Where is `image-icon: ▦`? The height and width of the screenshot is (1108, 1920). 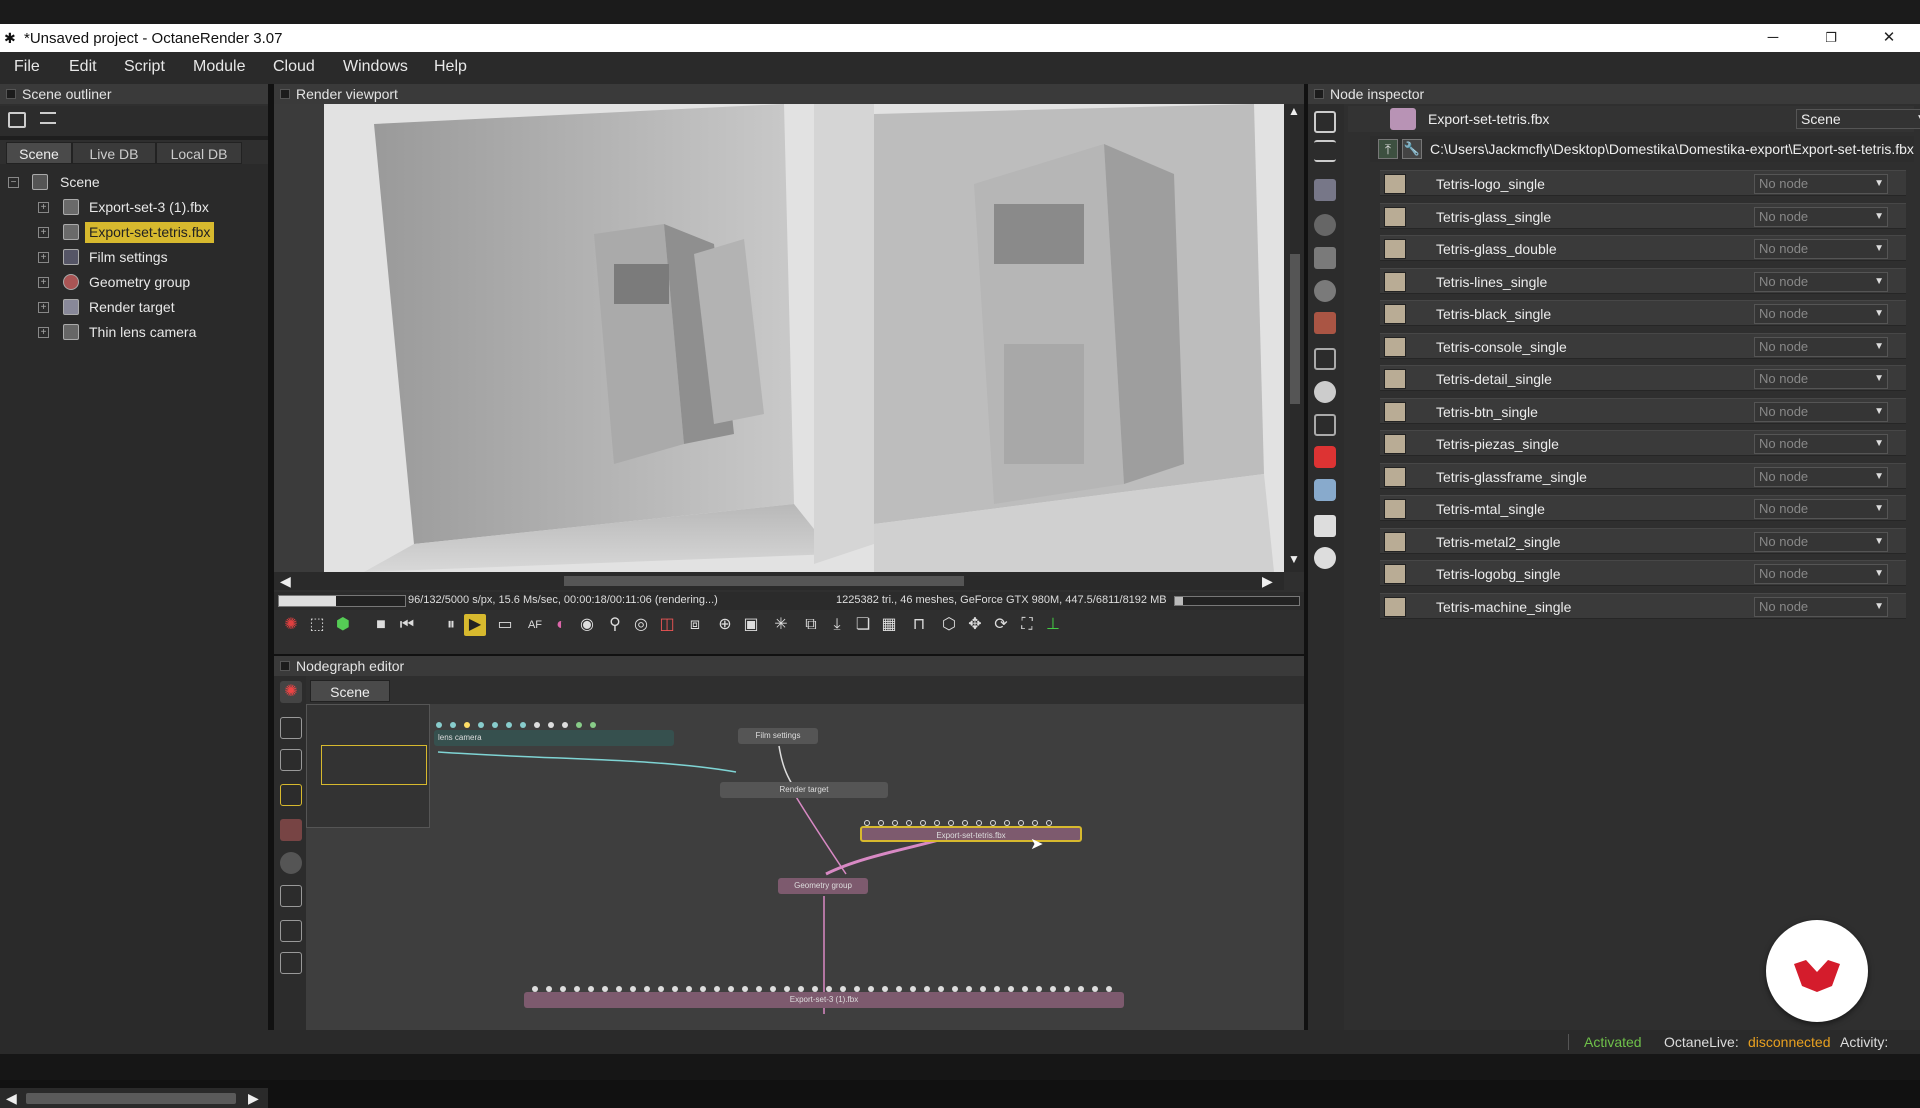
image-icon: ▦ is located at coordinates (889, 625).